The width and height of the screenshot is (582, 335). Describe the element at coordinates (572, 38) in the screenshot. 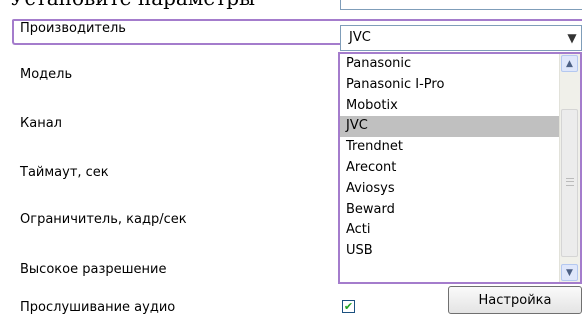

I see `chevron-down-icon: ▼` at that location.